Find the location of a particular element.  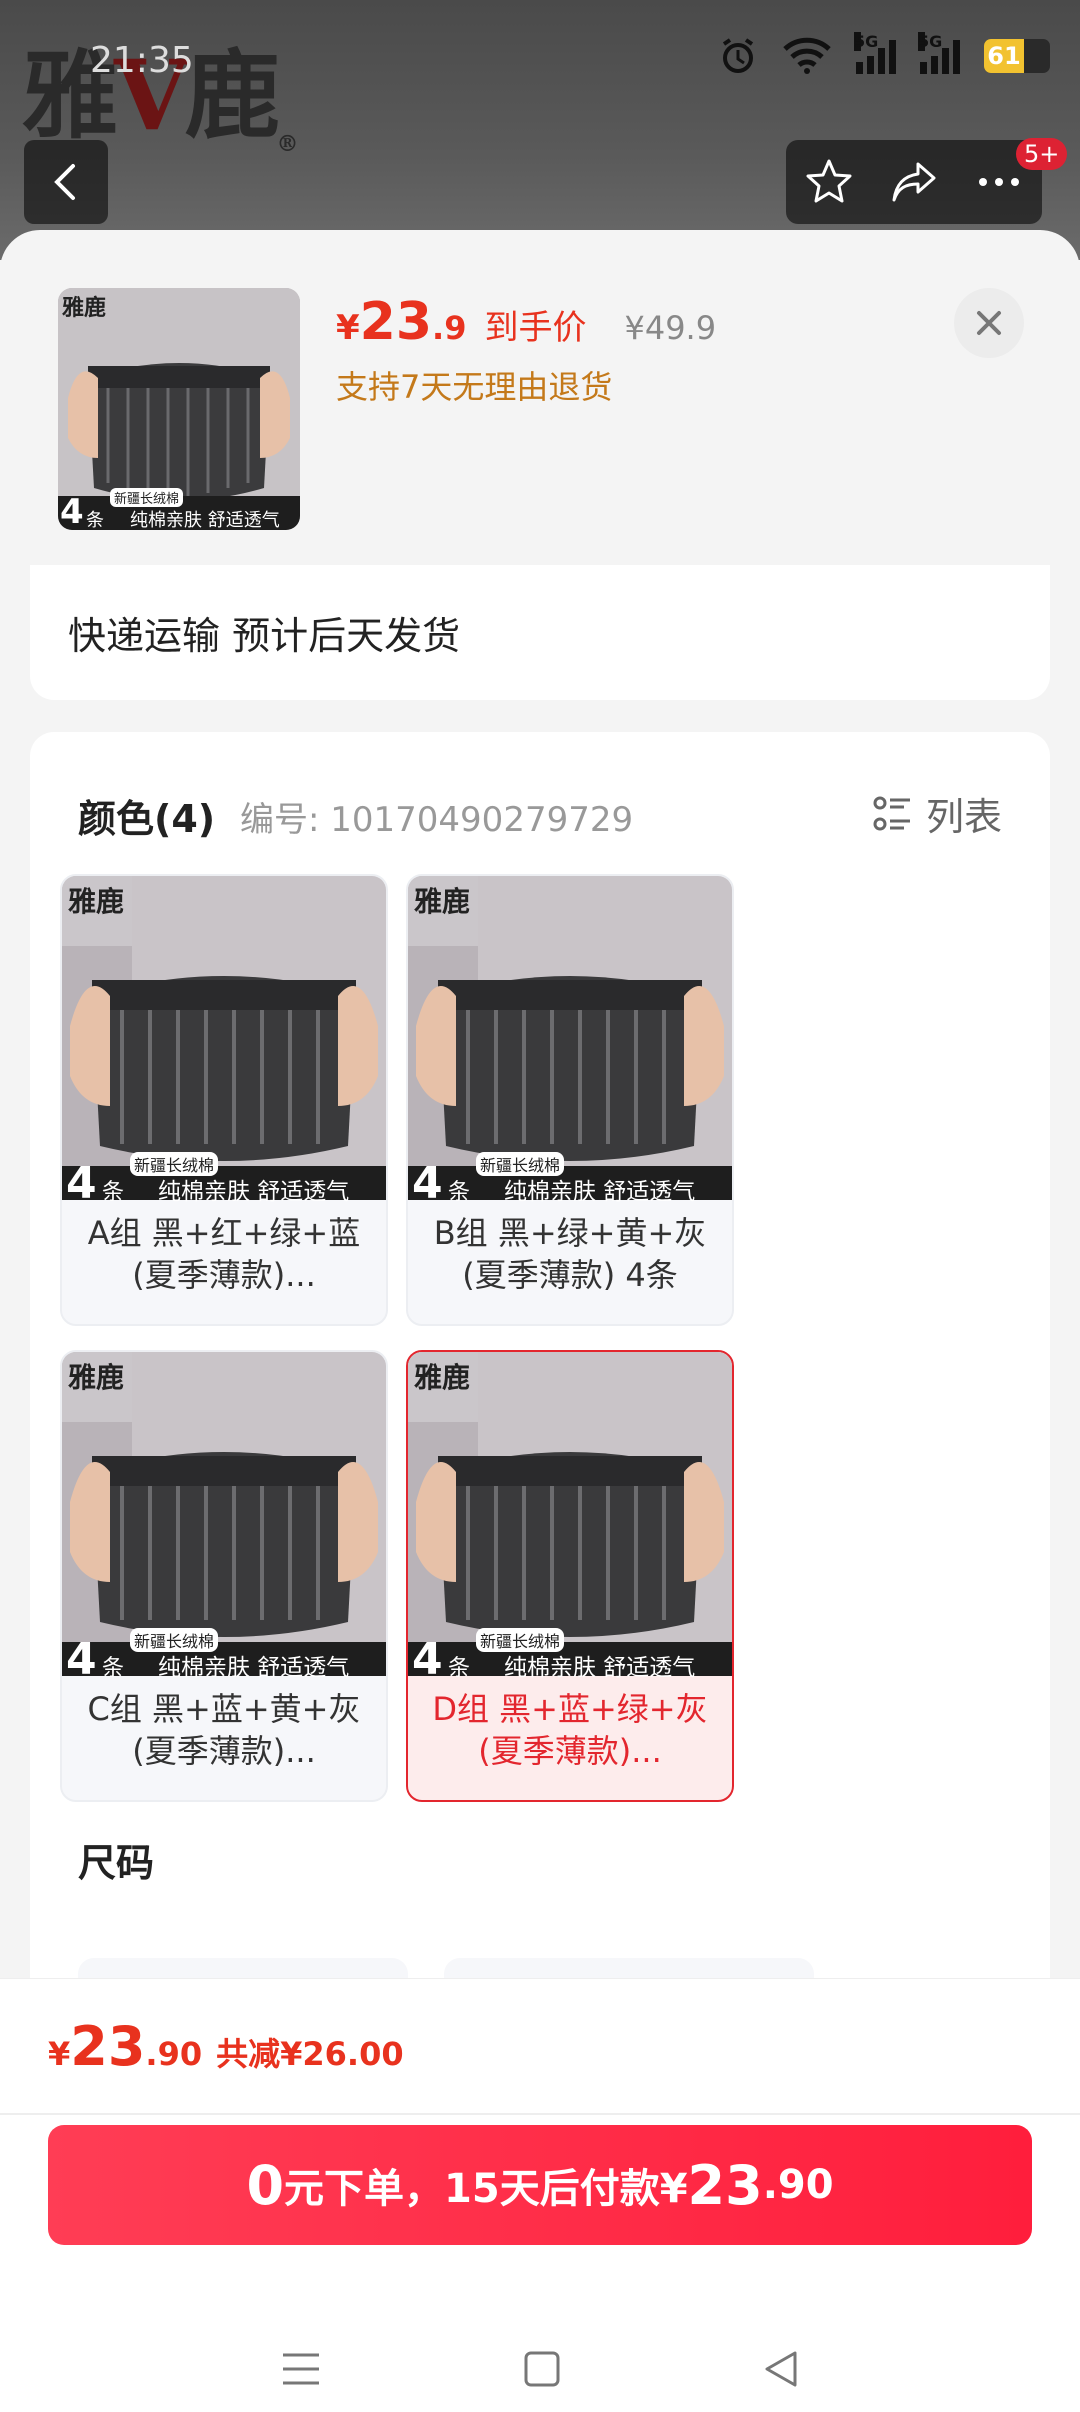

more-icon is located at coordinates (999, 182).